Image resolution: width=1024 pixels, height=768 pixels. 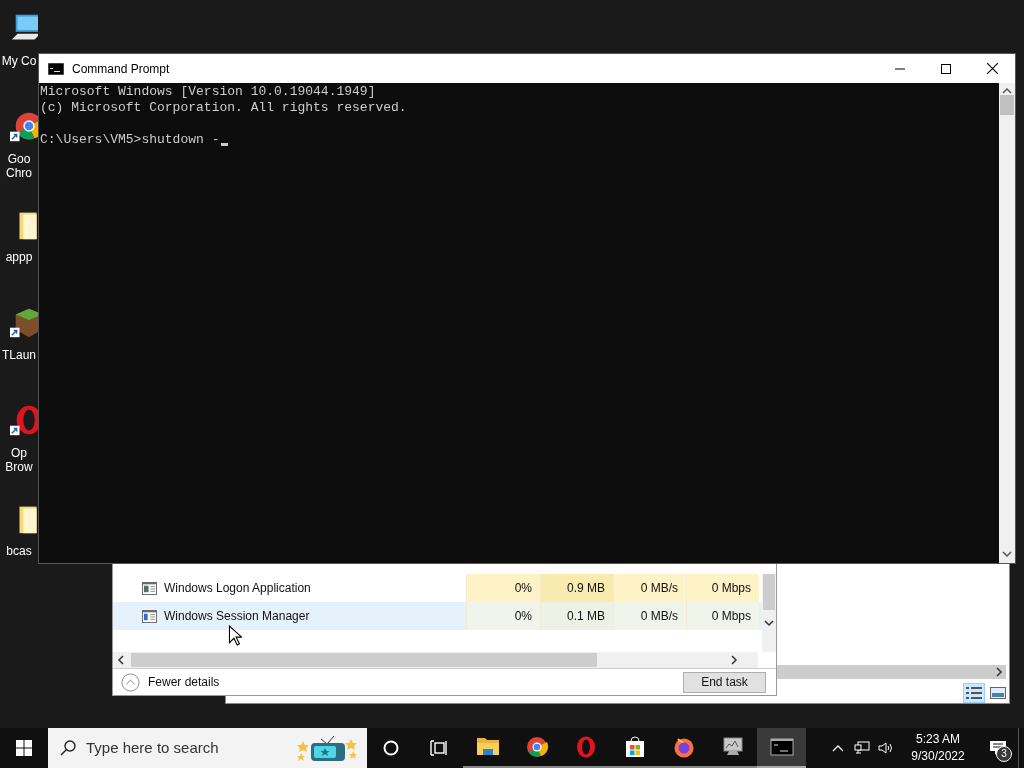 What do you see at coordinates (237, 616) in the screenshot?
I see `process-name: Windows Session Manager` at bounding box center [237, 616].